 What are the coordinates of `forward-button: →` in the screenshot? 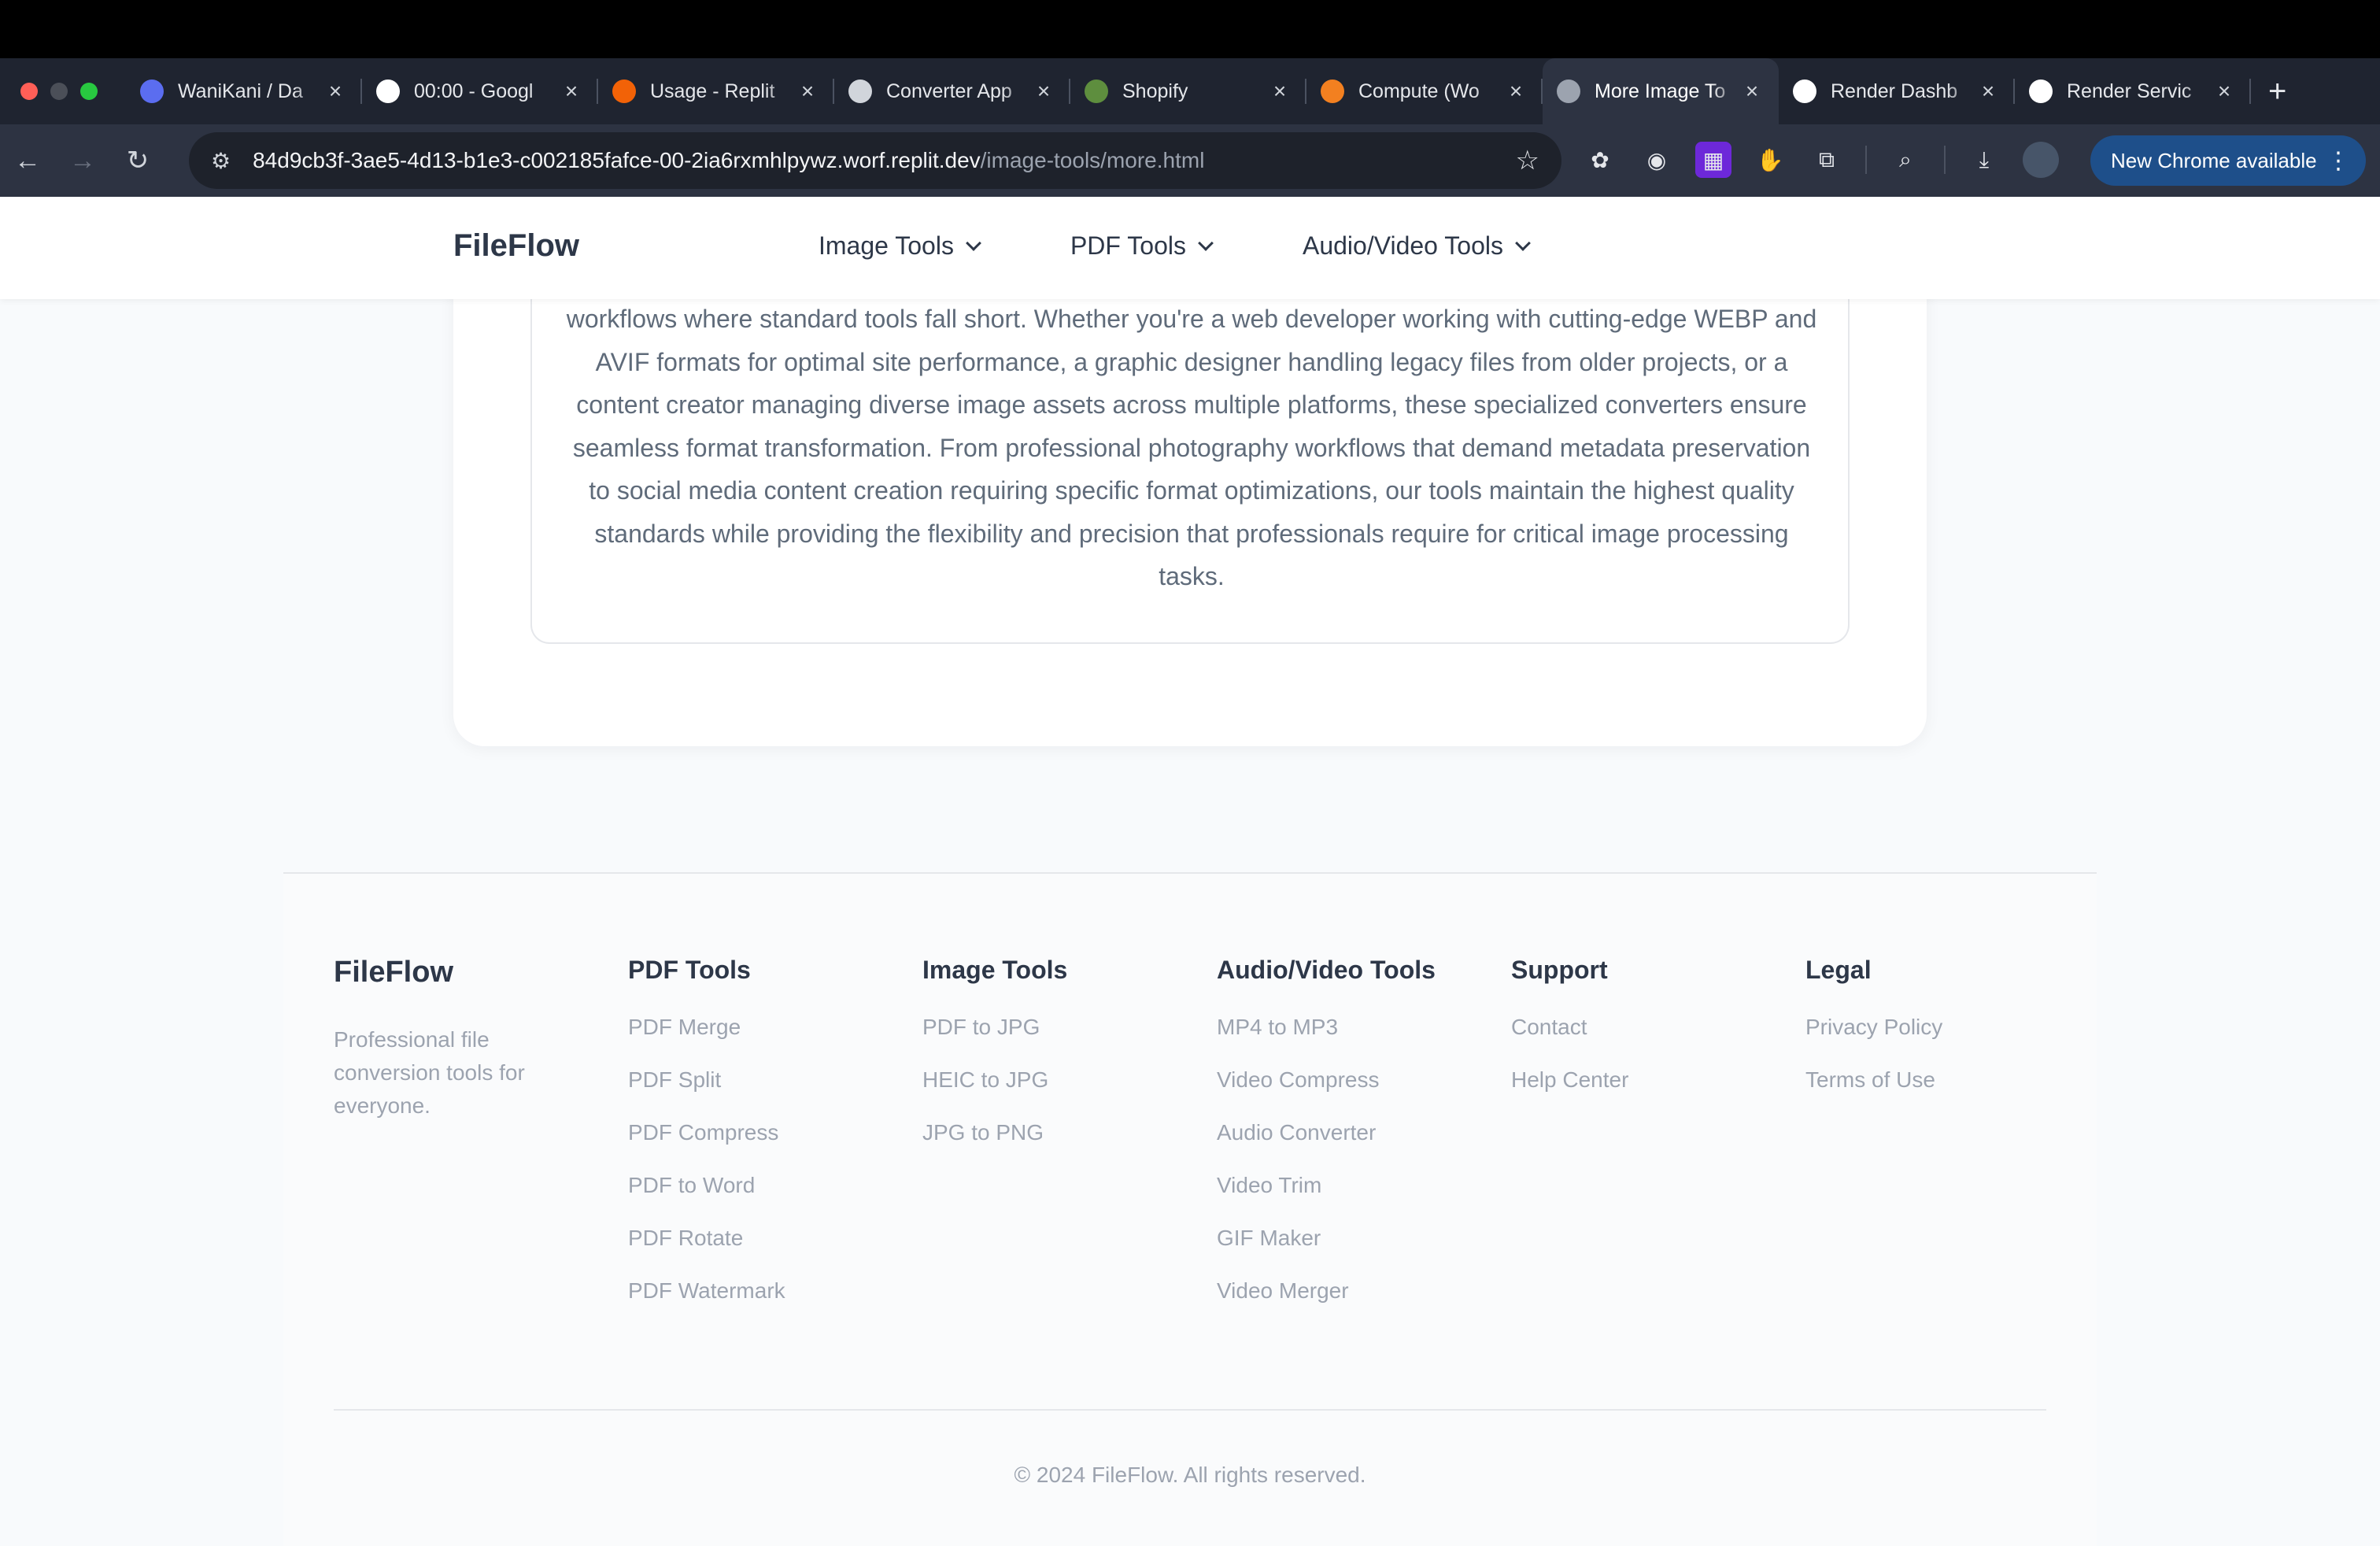 It's located at (82, 161).